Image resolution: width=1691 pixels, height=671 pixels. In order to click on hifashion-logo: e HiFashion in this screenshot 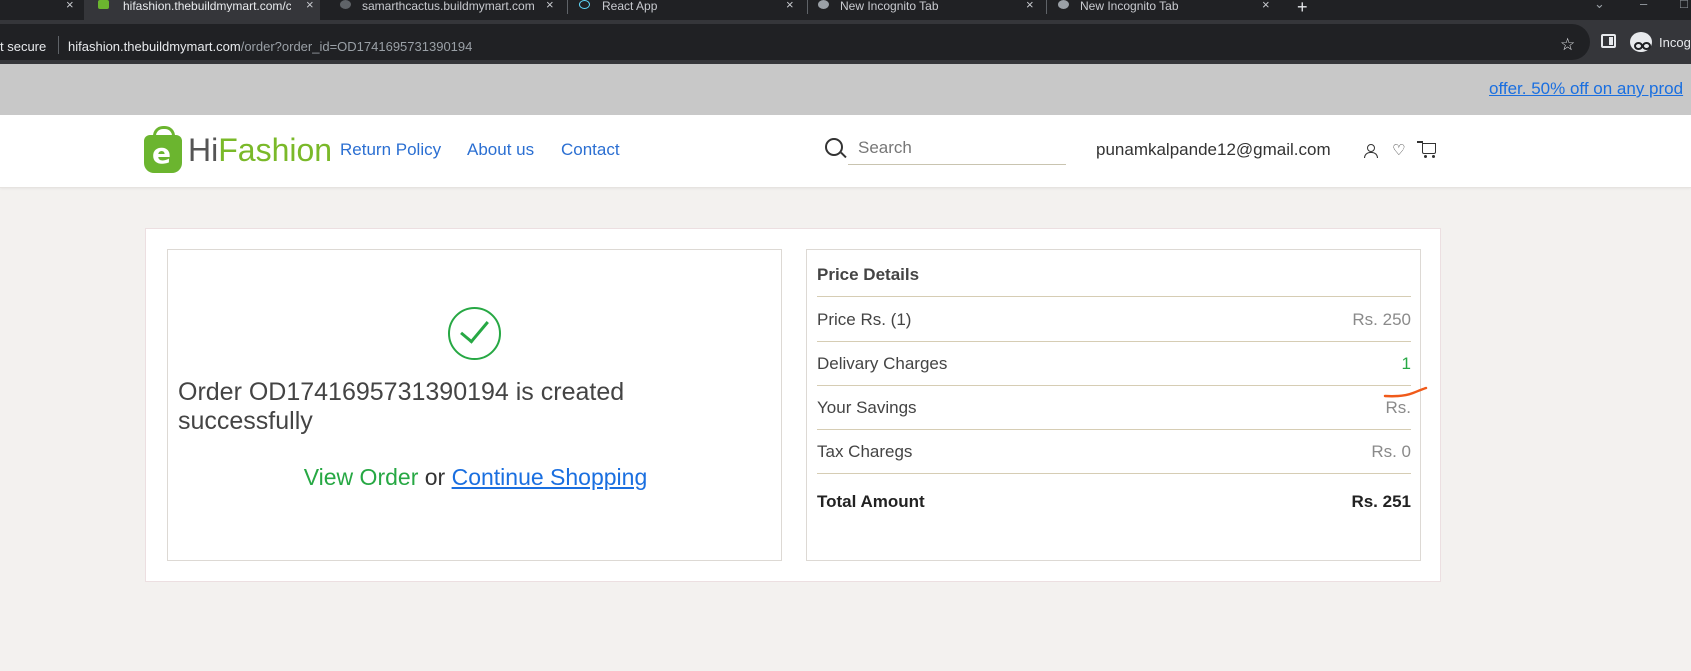, I will do `click(238, 150)`.